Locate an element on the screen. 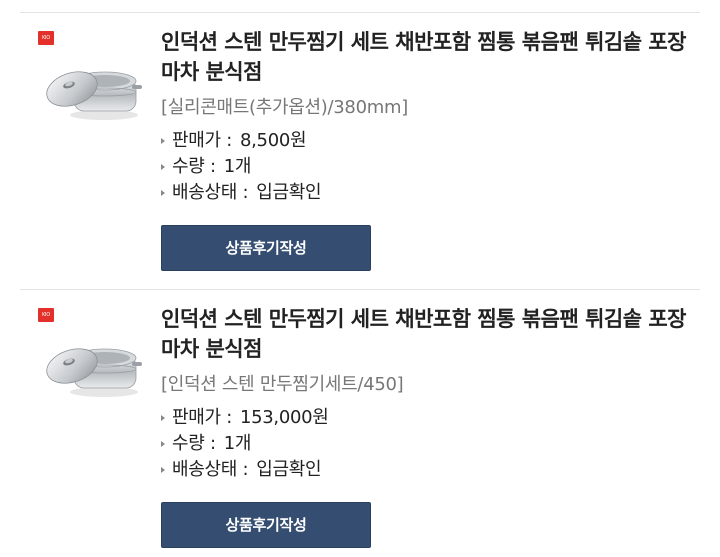  price-value: 8,500원 is located at coordinates (273, 140).